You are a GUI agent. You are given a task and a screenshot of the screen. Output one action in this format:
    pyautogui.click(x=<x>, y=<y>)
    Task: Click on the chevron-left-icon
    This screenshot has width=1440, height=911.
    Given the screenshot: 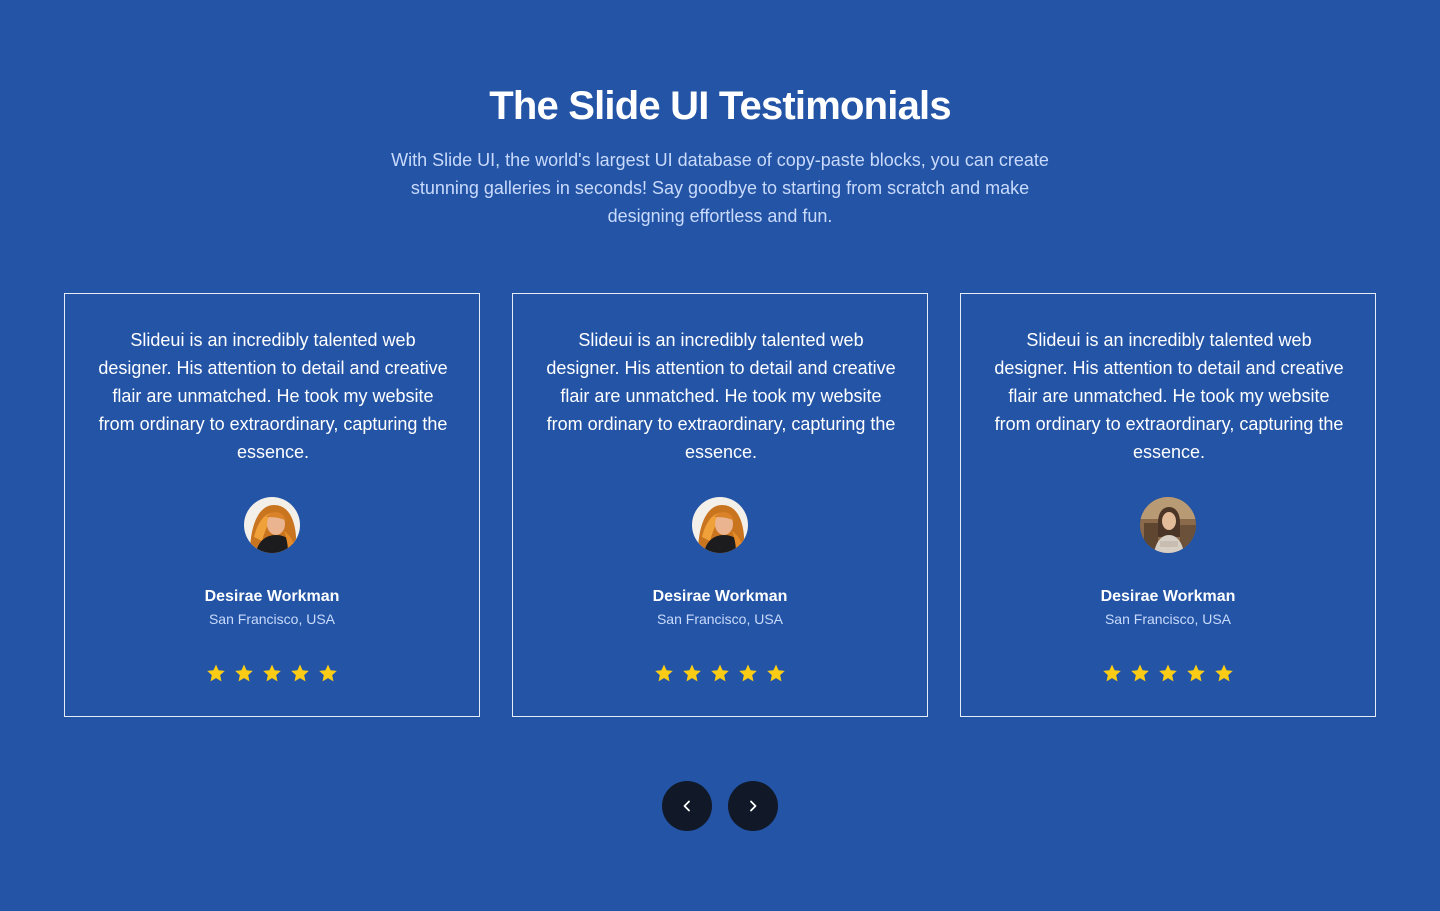 What is the action you would take?
    pyautogui.click(x=686, y=806)
    